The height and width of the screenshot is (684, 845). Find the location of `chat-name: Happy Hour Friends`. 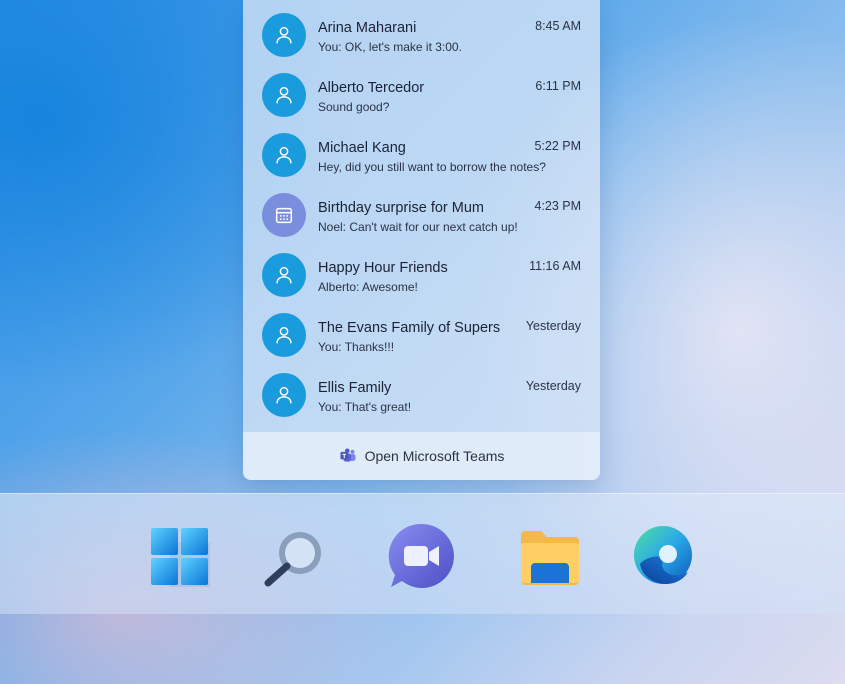

chat-name: Happy Hour Friends is located at coordinates (383, 268).